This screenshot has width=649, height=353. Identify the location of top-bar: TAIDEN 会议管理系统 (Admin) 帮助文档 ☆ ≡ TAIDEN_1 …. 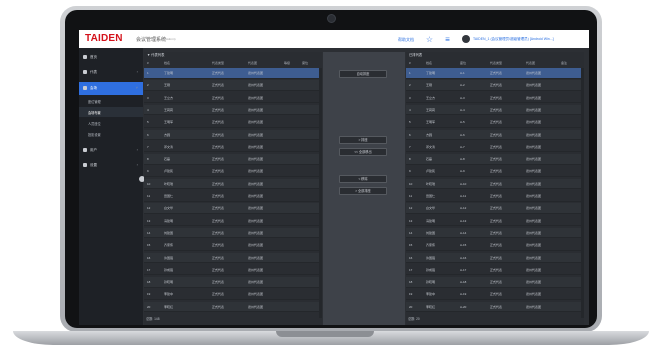
(334, 39).